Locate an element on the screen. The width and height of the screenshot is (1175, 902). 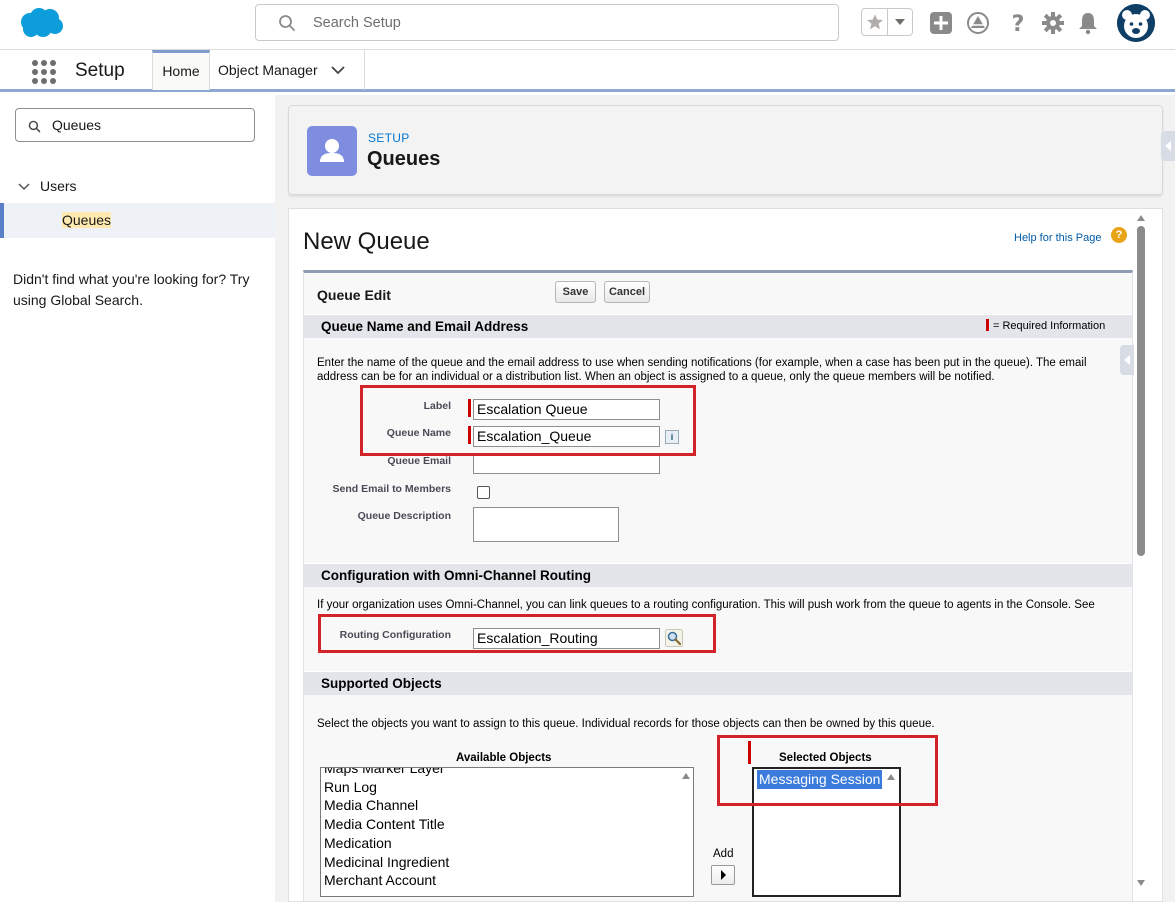
section-name-email-title: Queue Name and Email Address is located at coordinates (425, 326).